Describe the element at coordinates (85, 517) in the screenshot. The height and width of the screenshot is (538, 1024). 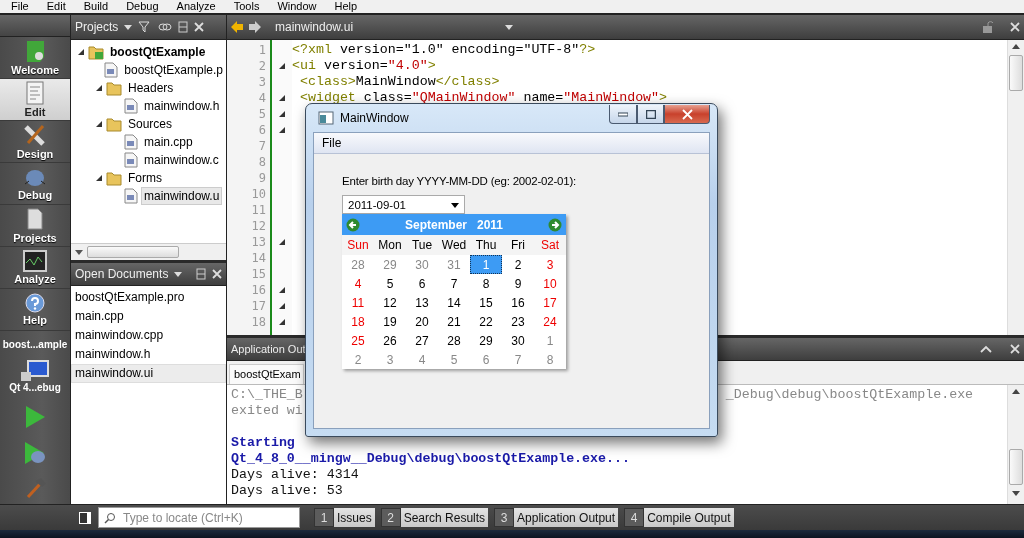
I see `sidebar-toggle-icon` at that location.